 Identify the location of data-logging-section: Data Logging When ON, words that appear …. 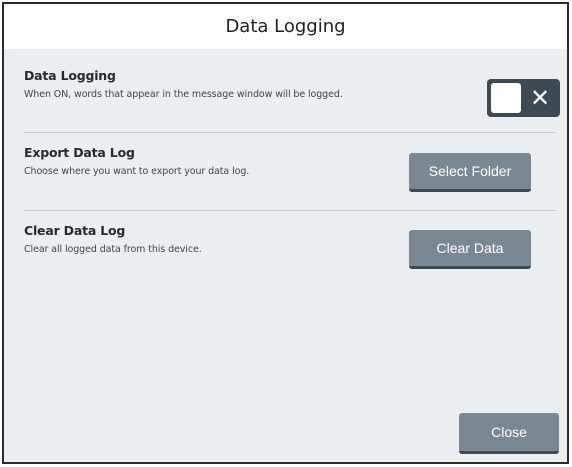
(290, 84).